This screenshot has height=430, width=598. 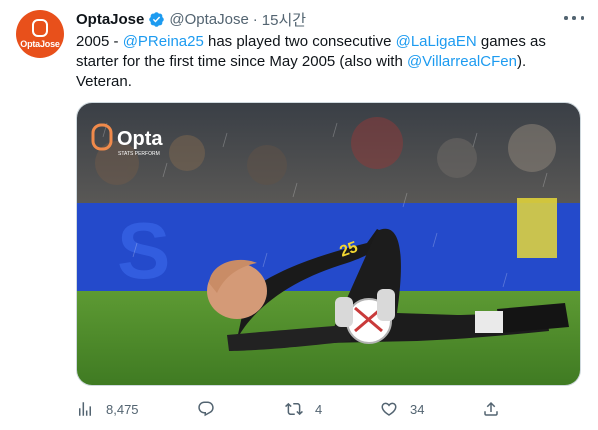 I want to click on text-mid1: has played two consecutive, so click(x=299, y=41).